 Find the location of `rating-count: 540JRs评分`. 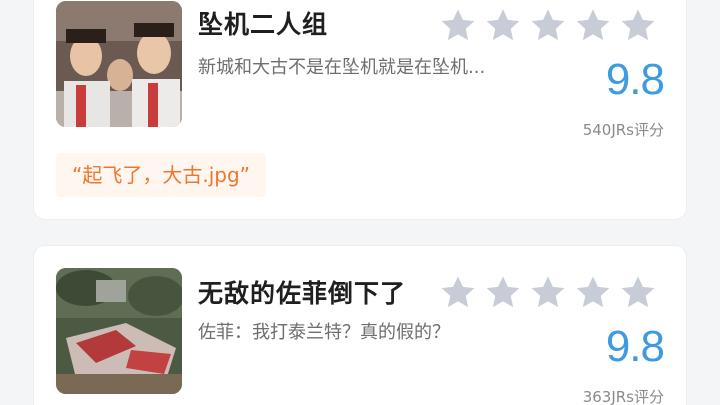

rating-count: 540JRs评分 is located at coordinates (623, 130).